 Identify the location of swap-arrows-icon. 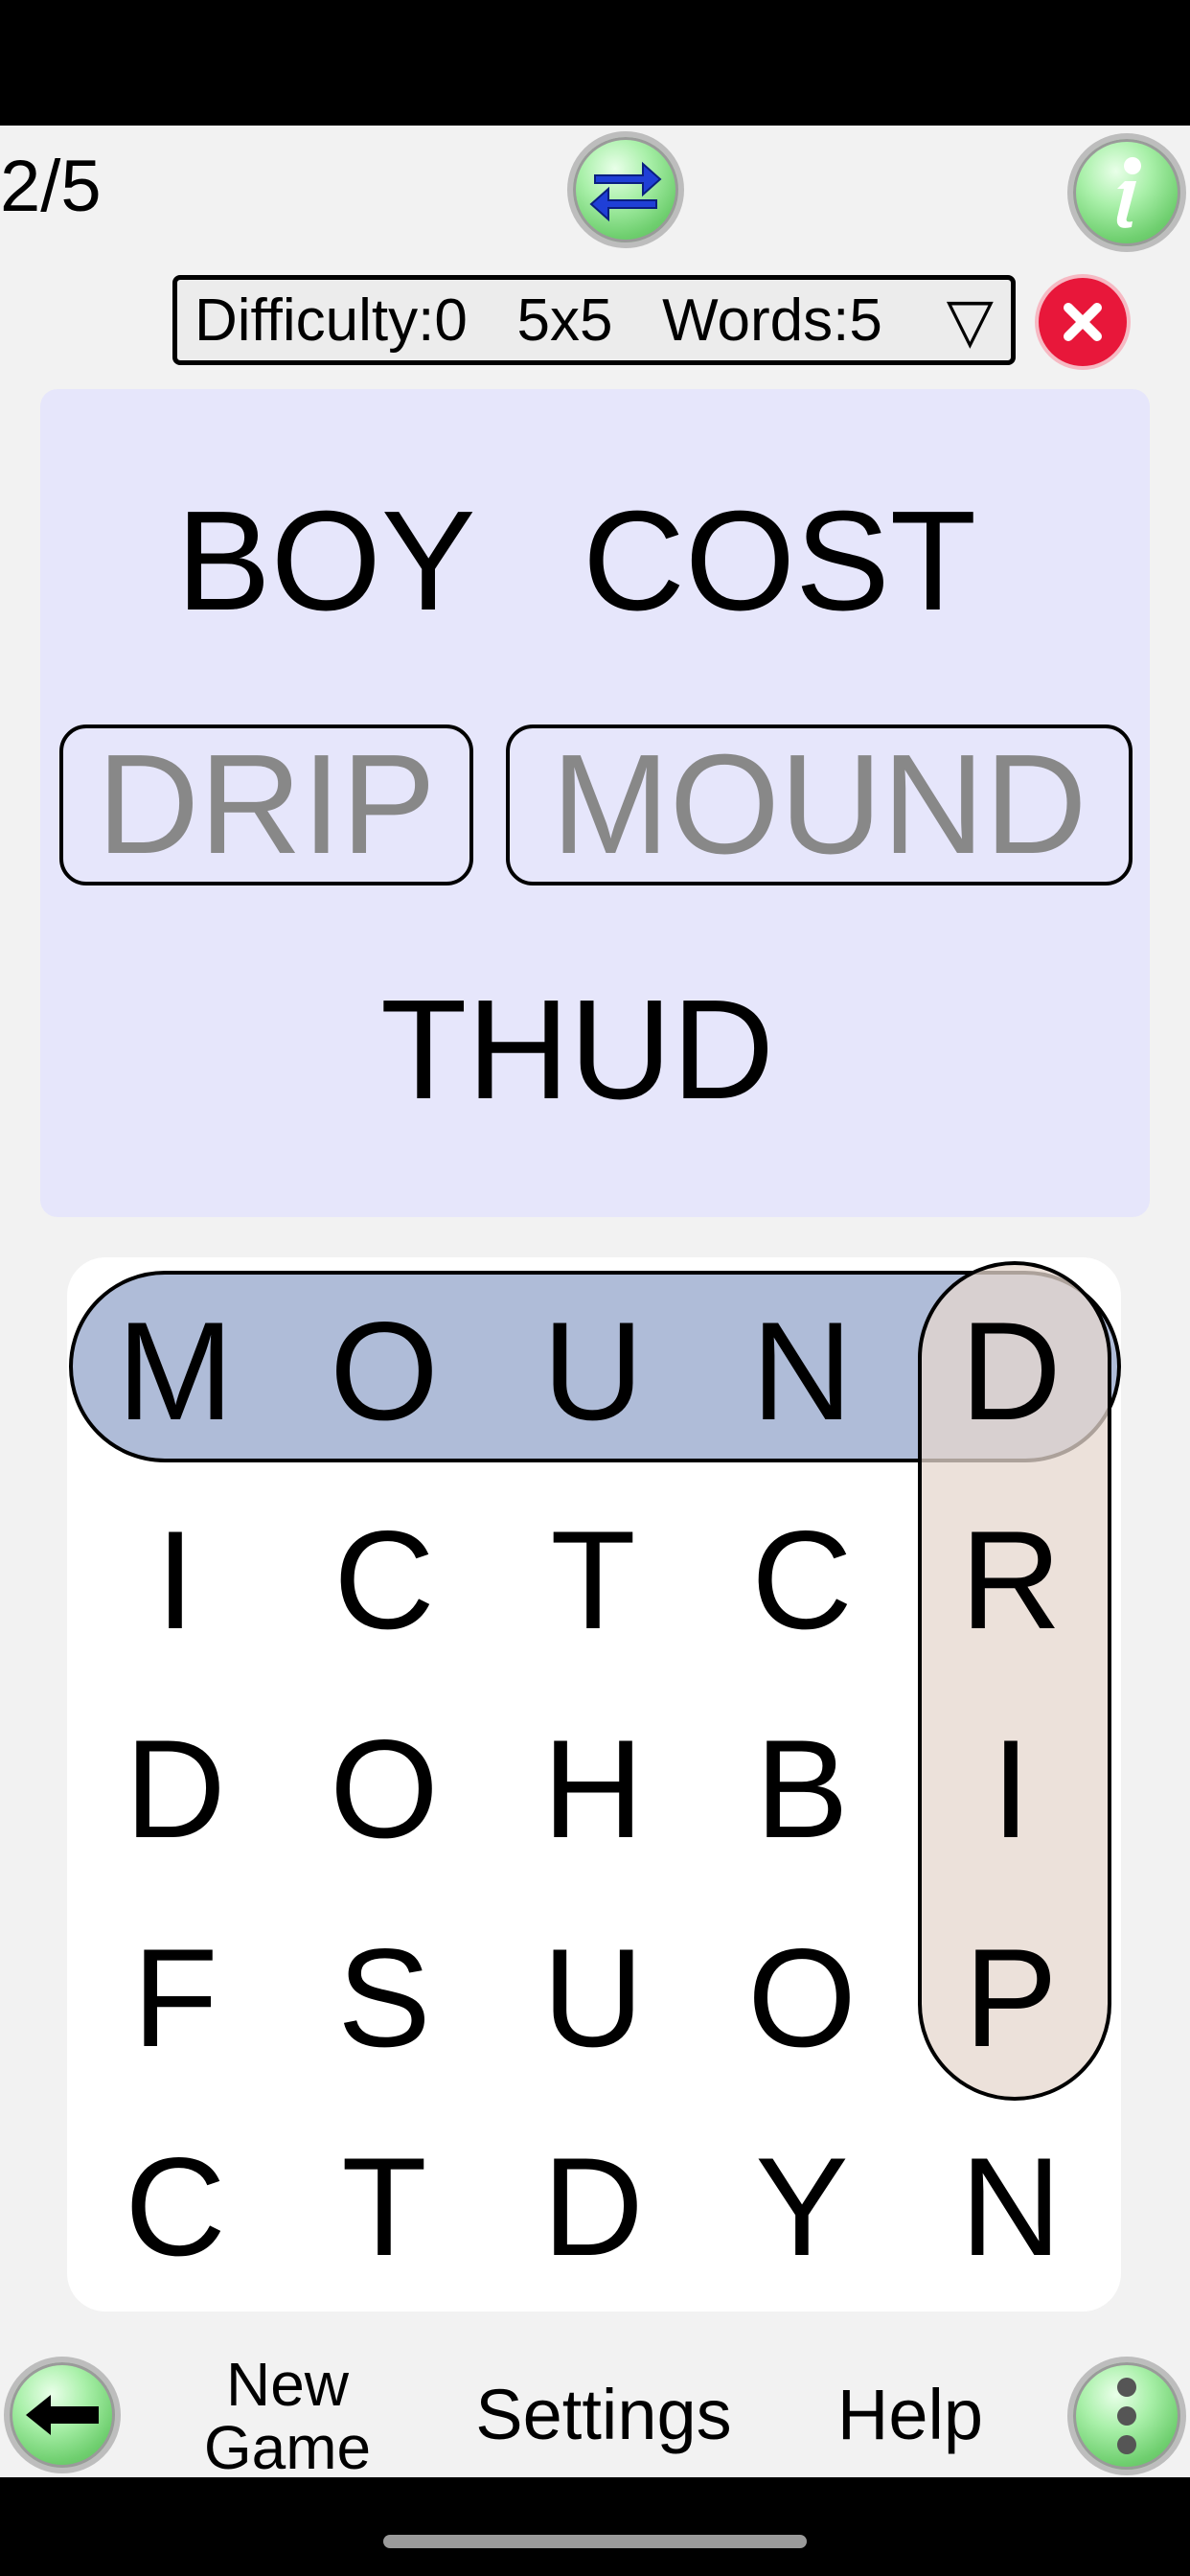
(625, 191).